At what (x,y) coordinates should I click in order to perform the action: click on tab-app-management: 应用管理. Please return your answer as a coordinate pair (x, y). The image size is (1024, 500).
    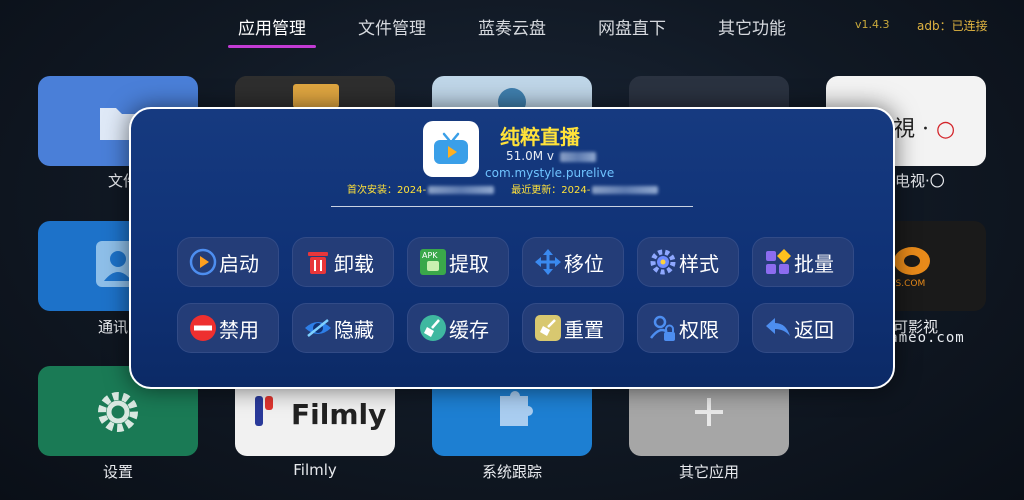
    Looking at the image, I should click on (272, 28).